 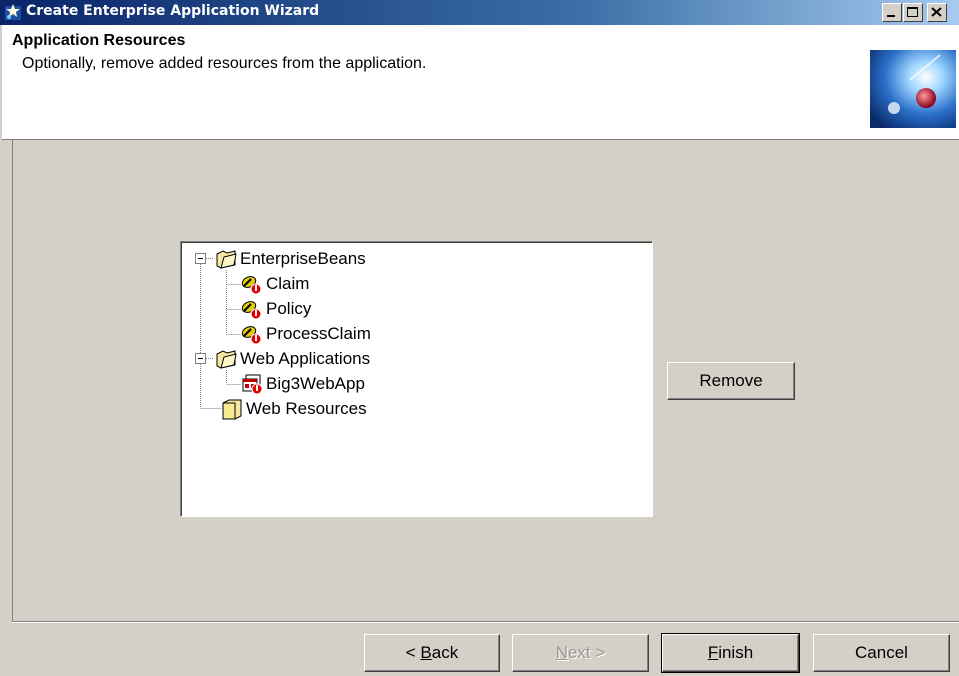 What do you see at coordinates (318, 333) in the screenshot?
I see `tree-item-label: ProcessClaim` at bounding box center [318, 333].